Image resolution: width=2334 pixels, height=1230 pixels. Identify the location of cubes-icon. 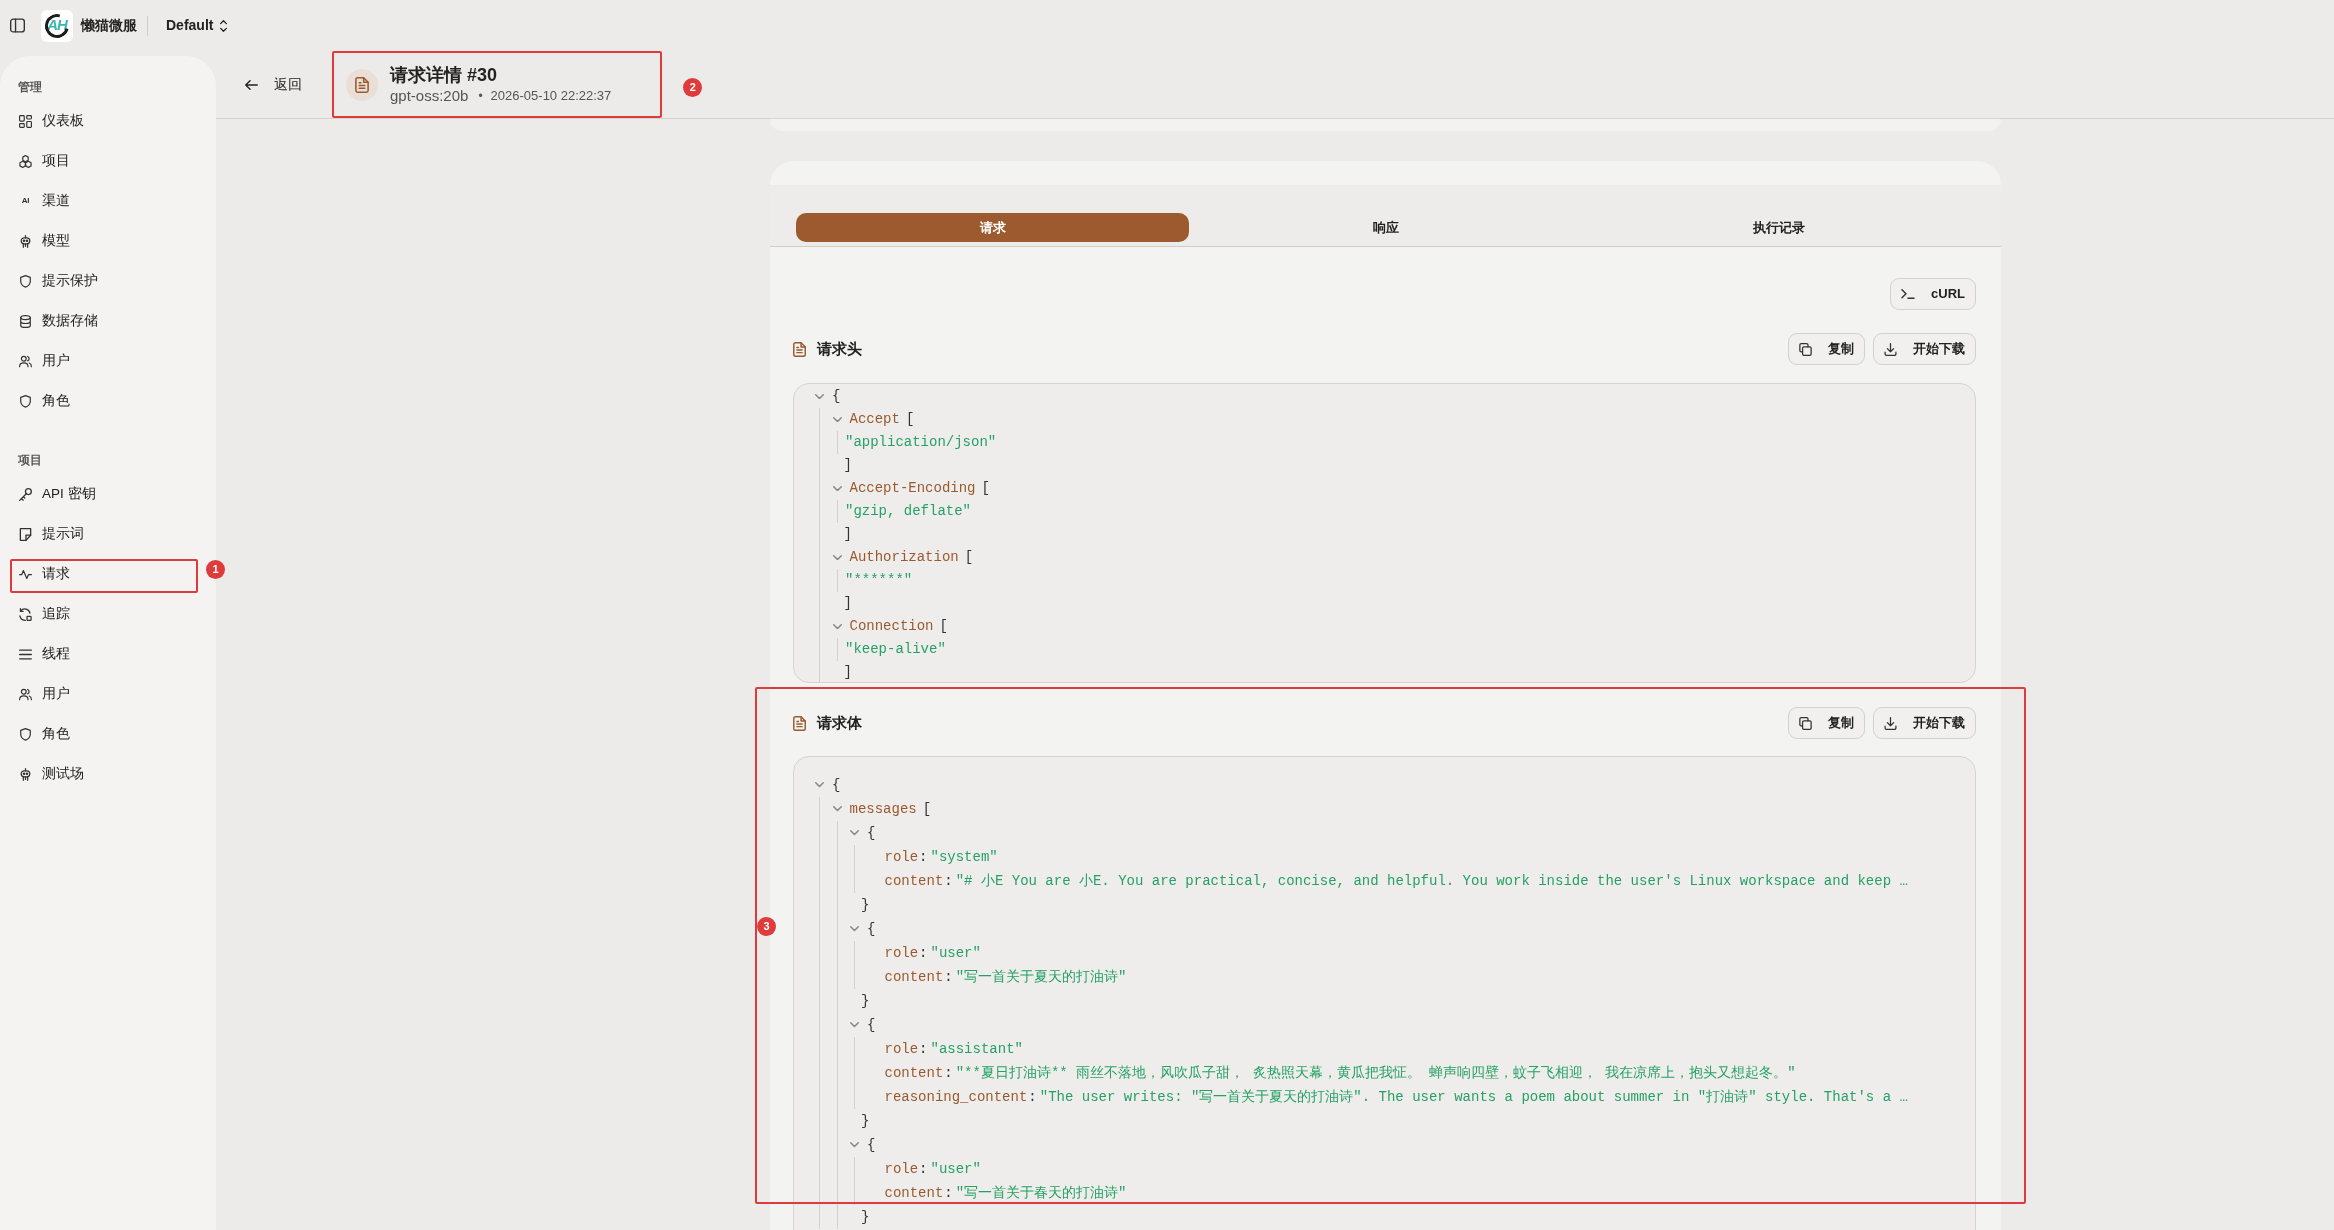
(25, 161).